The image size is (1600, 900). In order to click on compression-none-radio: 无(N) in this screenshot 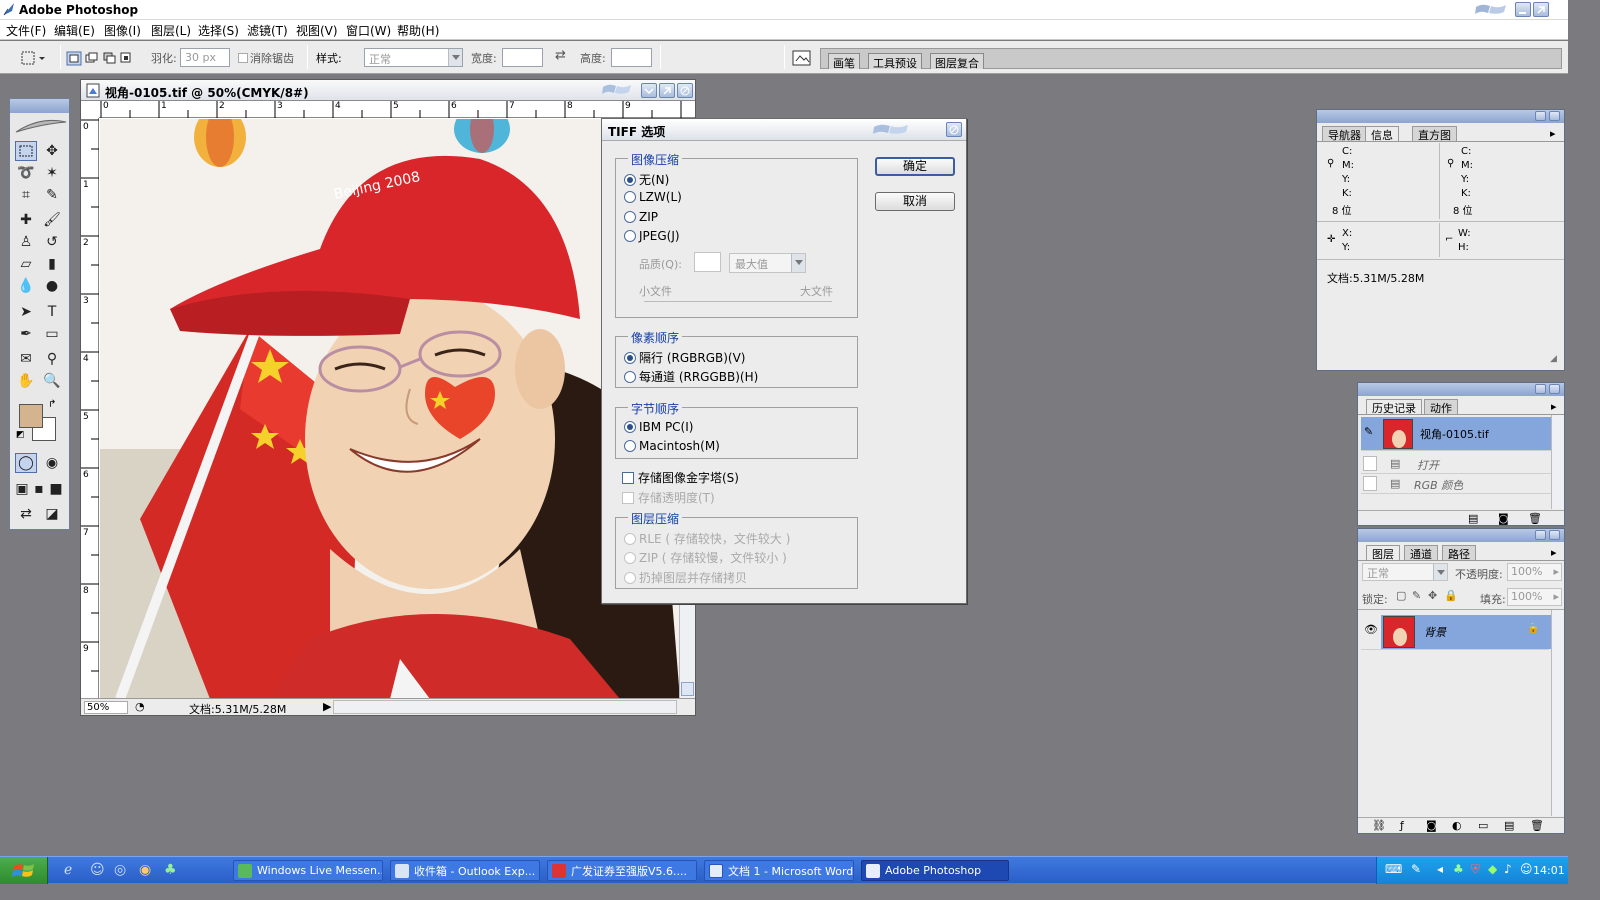, I will do `click(646, 179)`.